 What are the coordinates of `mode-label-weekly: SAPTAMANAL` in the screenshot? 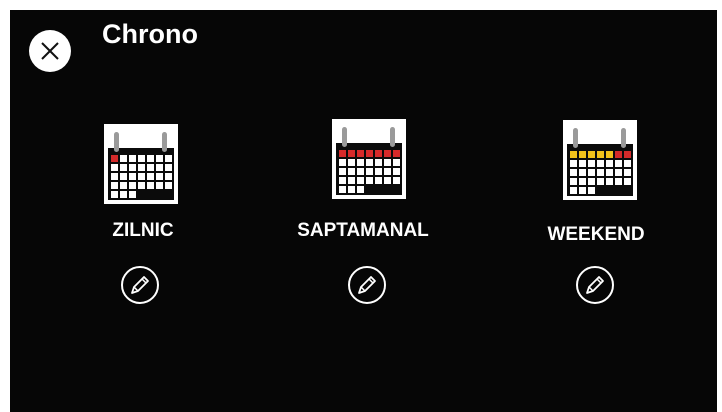 It's located at (363, 230).